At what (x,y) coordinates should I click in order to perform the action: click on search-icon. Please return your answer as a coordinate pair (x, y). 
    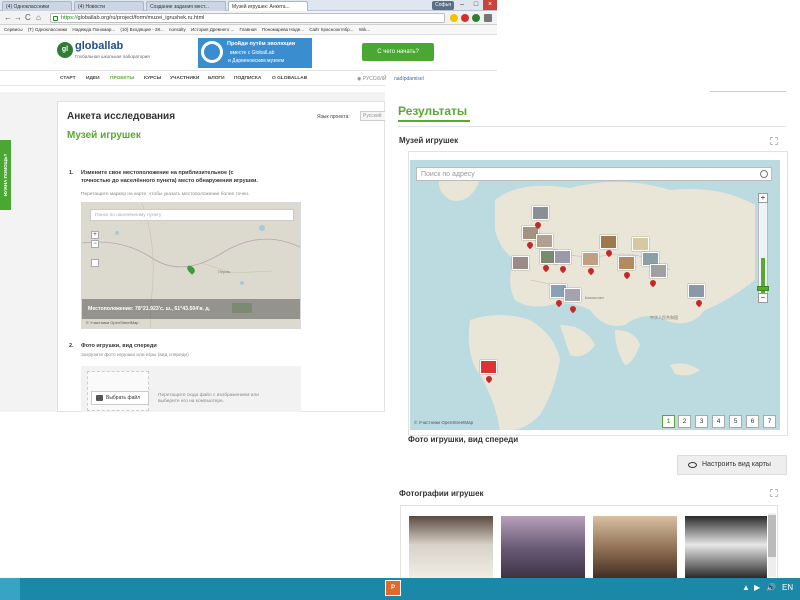
    Looking at the image, I should click on (764, 174).